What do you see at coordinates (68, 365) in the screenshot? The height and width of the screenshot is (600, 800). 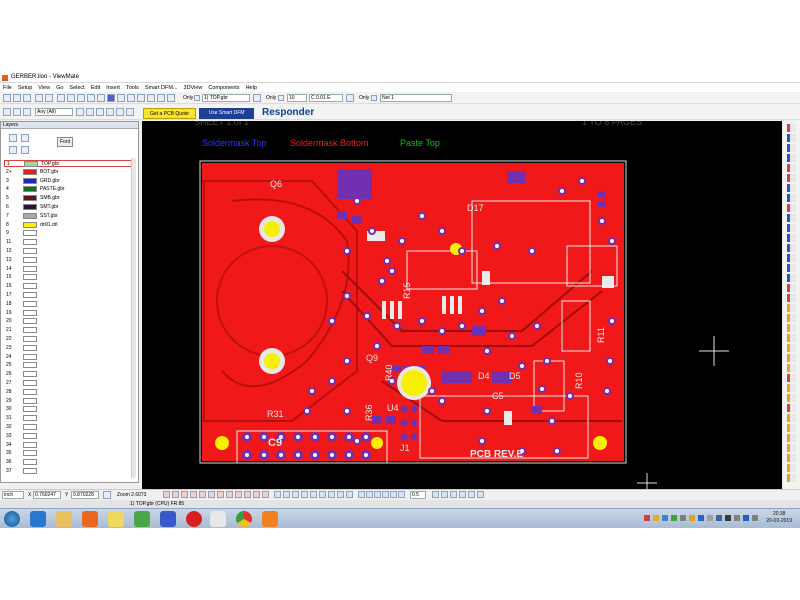 I see `layer-row: 25` at bounding box center [68, 365].